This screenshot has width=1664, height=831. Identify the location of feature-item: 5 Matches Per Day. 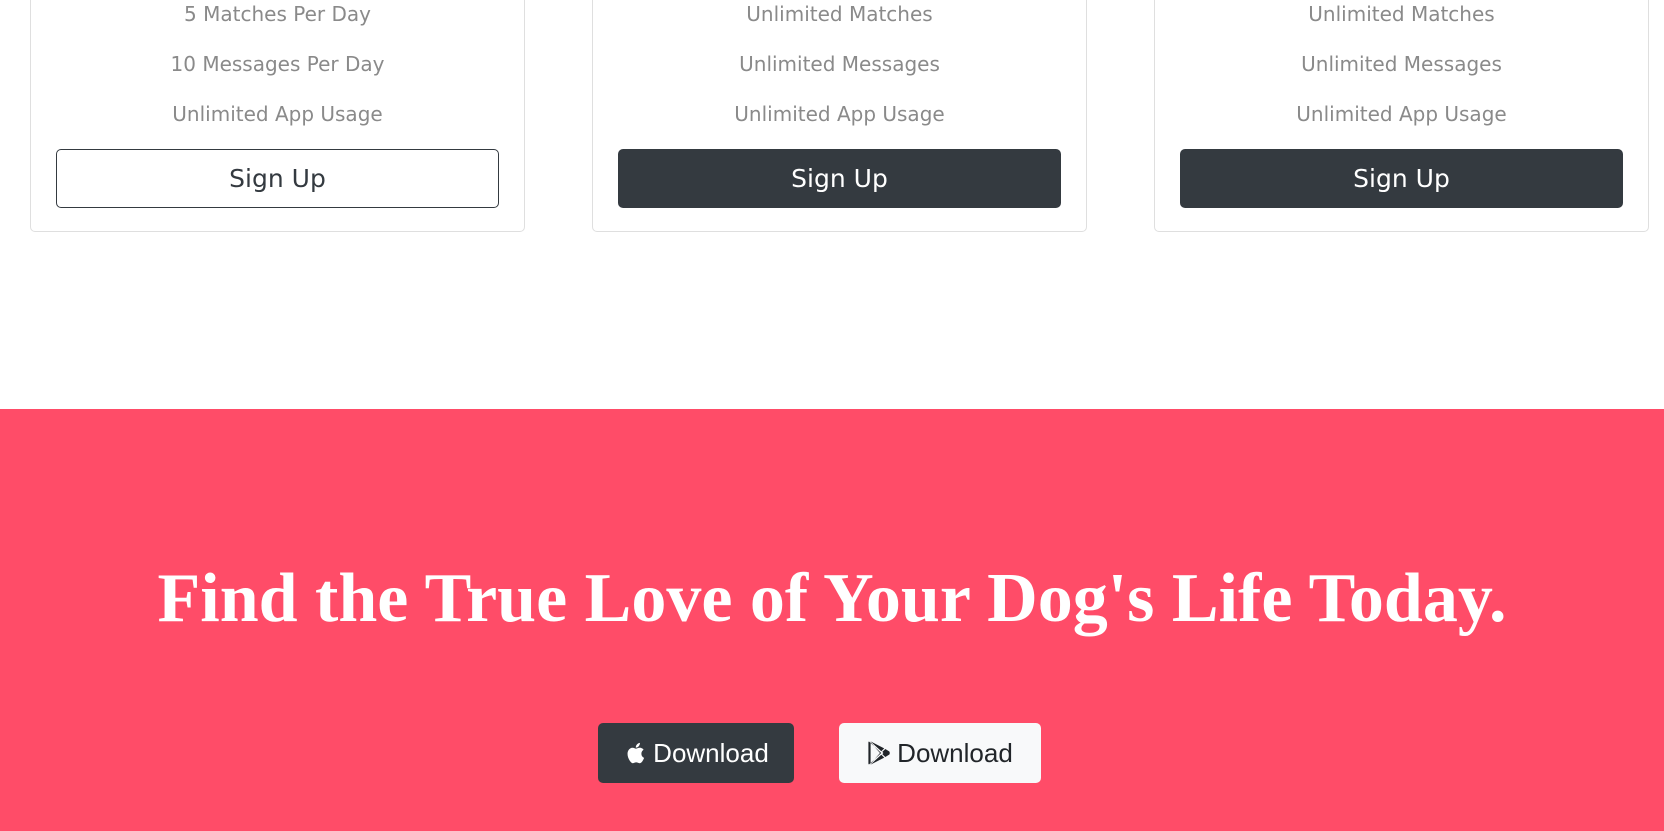
(277, 14).